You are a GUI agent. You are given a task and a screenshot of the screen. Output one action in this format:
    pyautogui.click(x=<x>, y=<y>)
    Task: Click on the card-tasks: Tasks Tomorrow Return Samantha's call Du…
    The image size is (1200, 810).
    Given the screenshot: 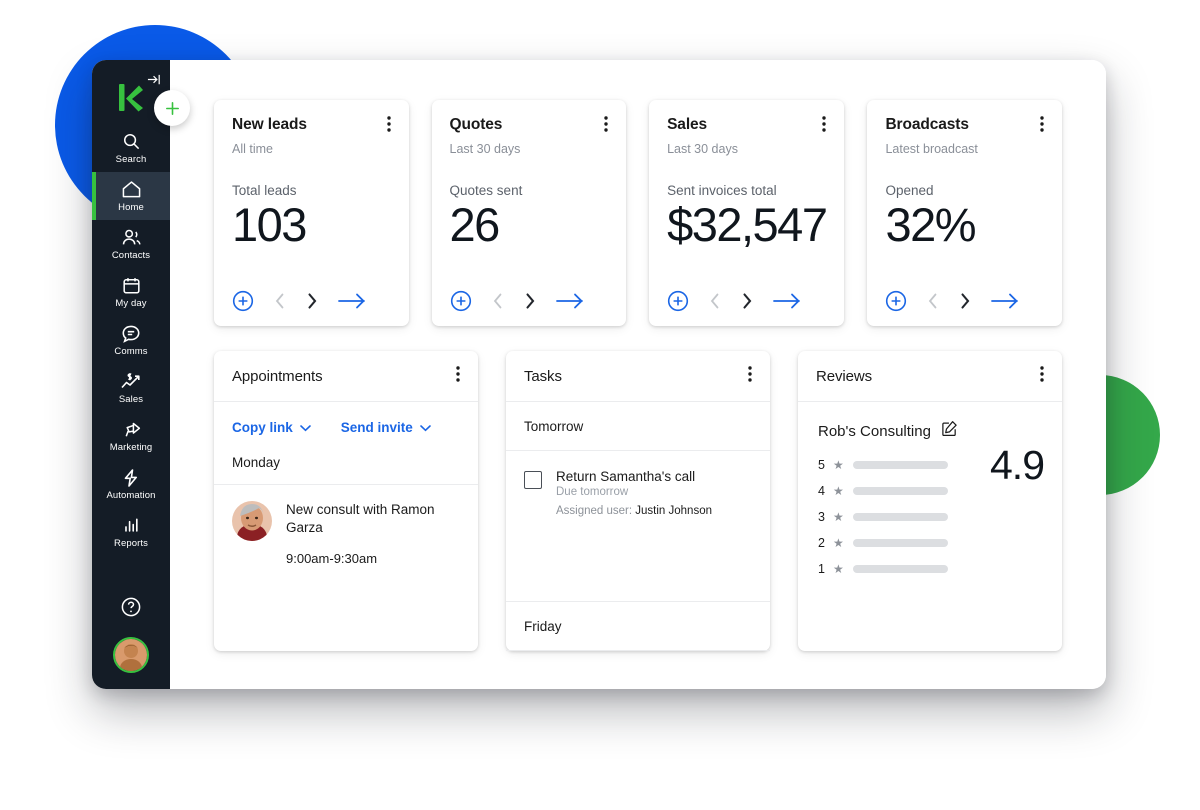 What is the action you would take?
    pyautogui.click(x=638, y=501)
    